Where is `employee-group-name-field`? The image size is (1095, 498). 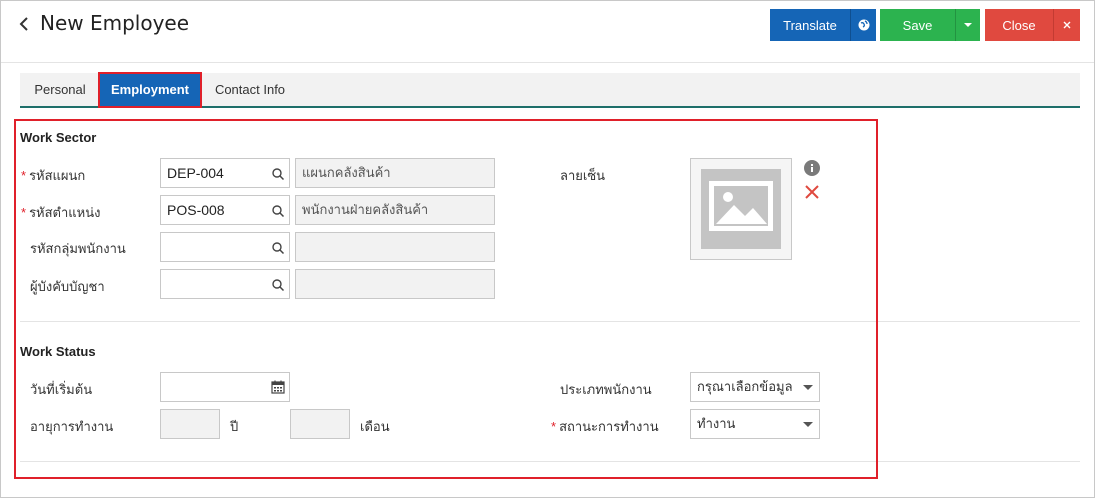
employee-group-name-field is located at coordinates (395, 247).